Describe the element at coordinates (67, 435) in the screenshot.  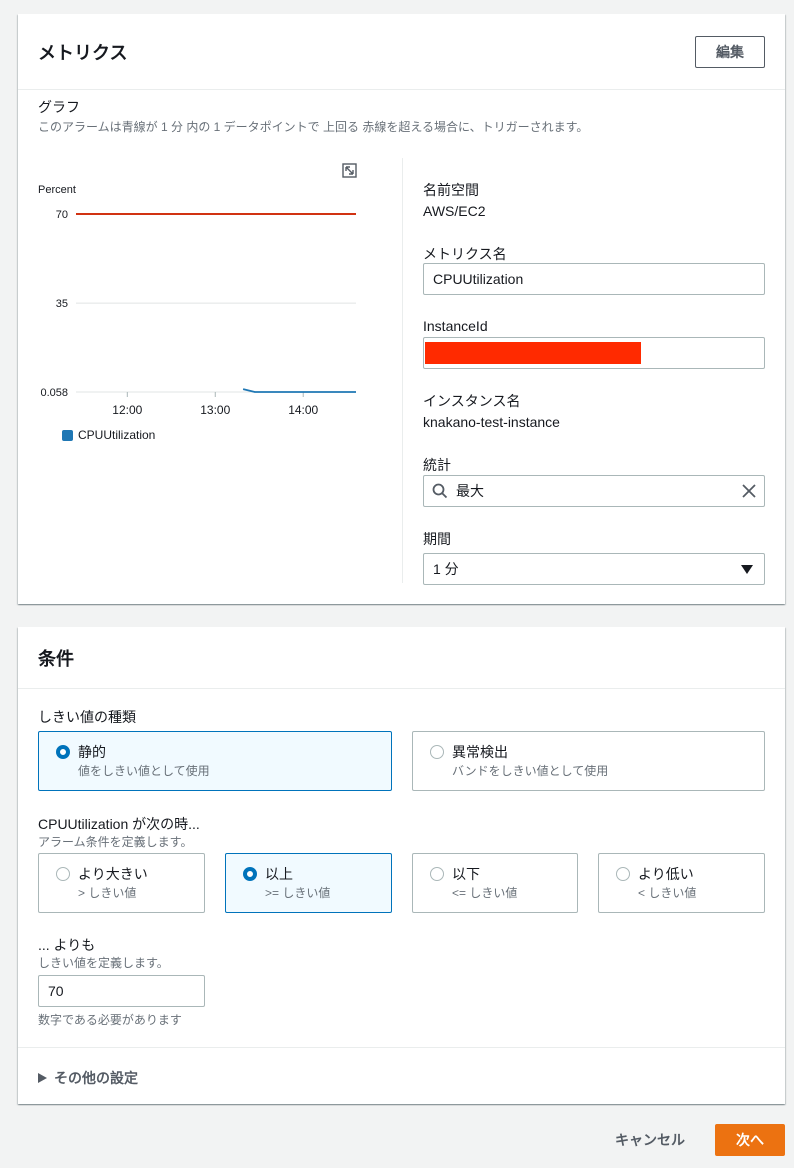
I see `legend-swatch-icon` at that location.